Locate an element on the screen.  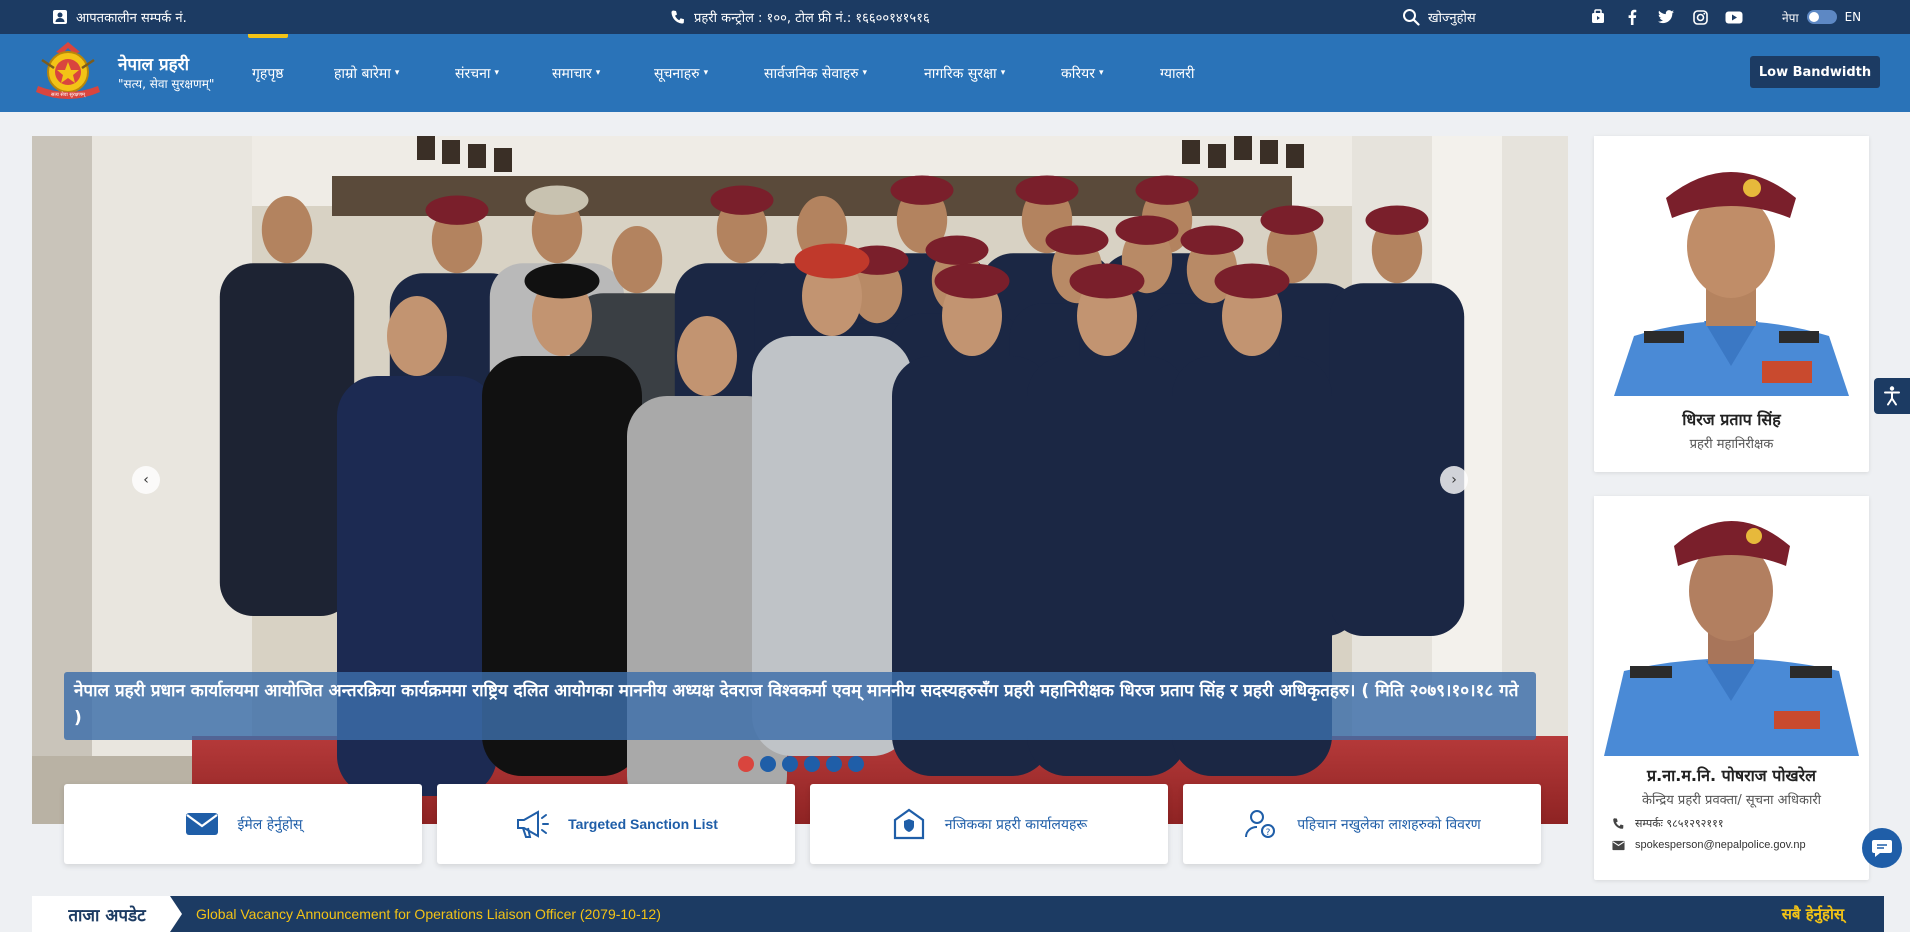
nav-item-label: सार्वजनिक सेवाहरु is located at coordinates (811, 73).